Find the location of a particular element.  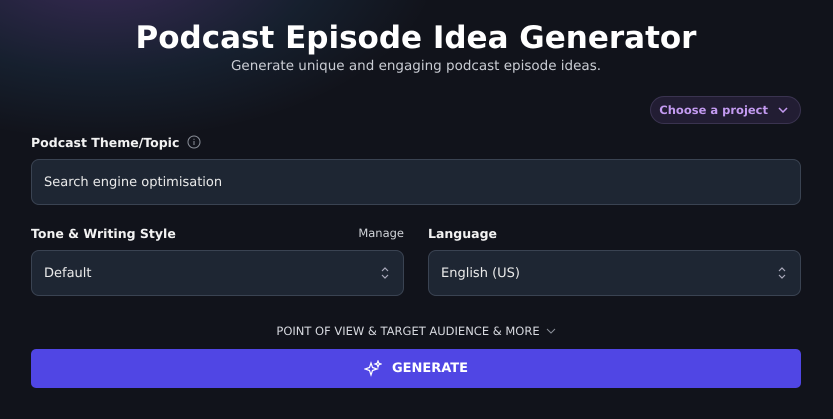

topic-input-field: Search engine optimisation is located at coordinates (416, 182).